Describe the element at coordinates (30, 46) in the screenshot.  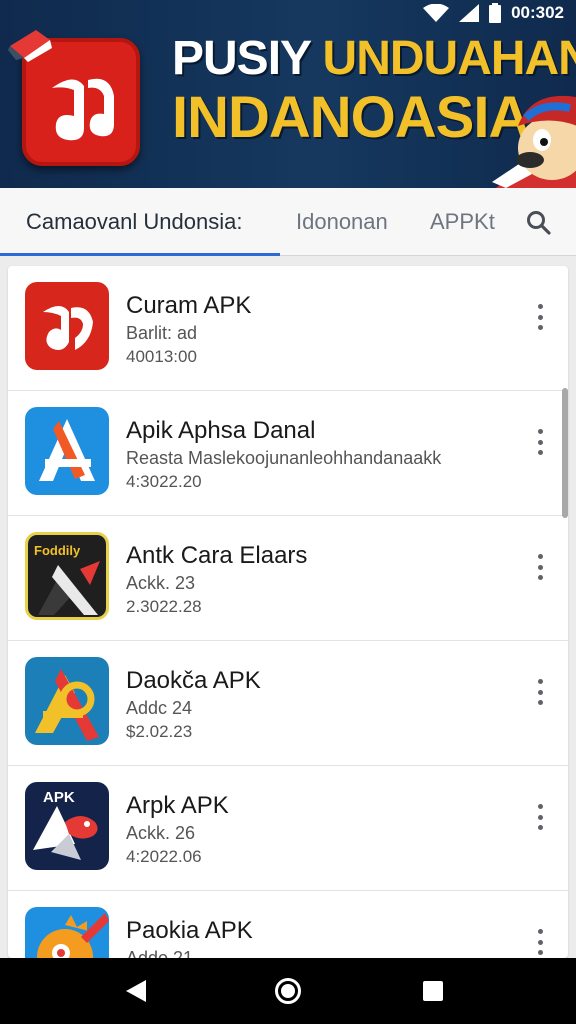
I see `flag-icon` at that location.